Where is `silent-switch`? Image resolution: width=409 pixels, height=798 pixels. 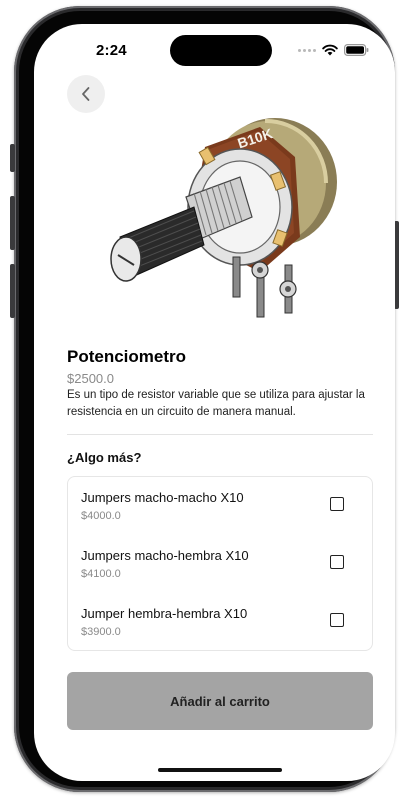 silent-switch is located at coordinates (12, 158).